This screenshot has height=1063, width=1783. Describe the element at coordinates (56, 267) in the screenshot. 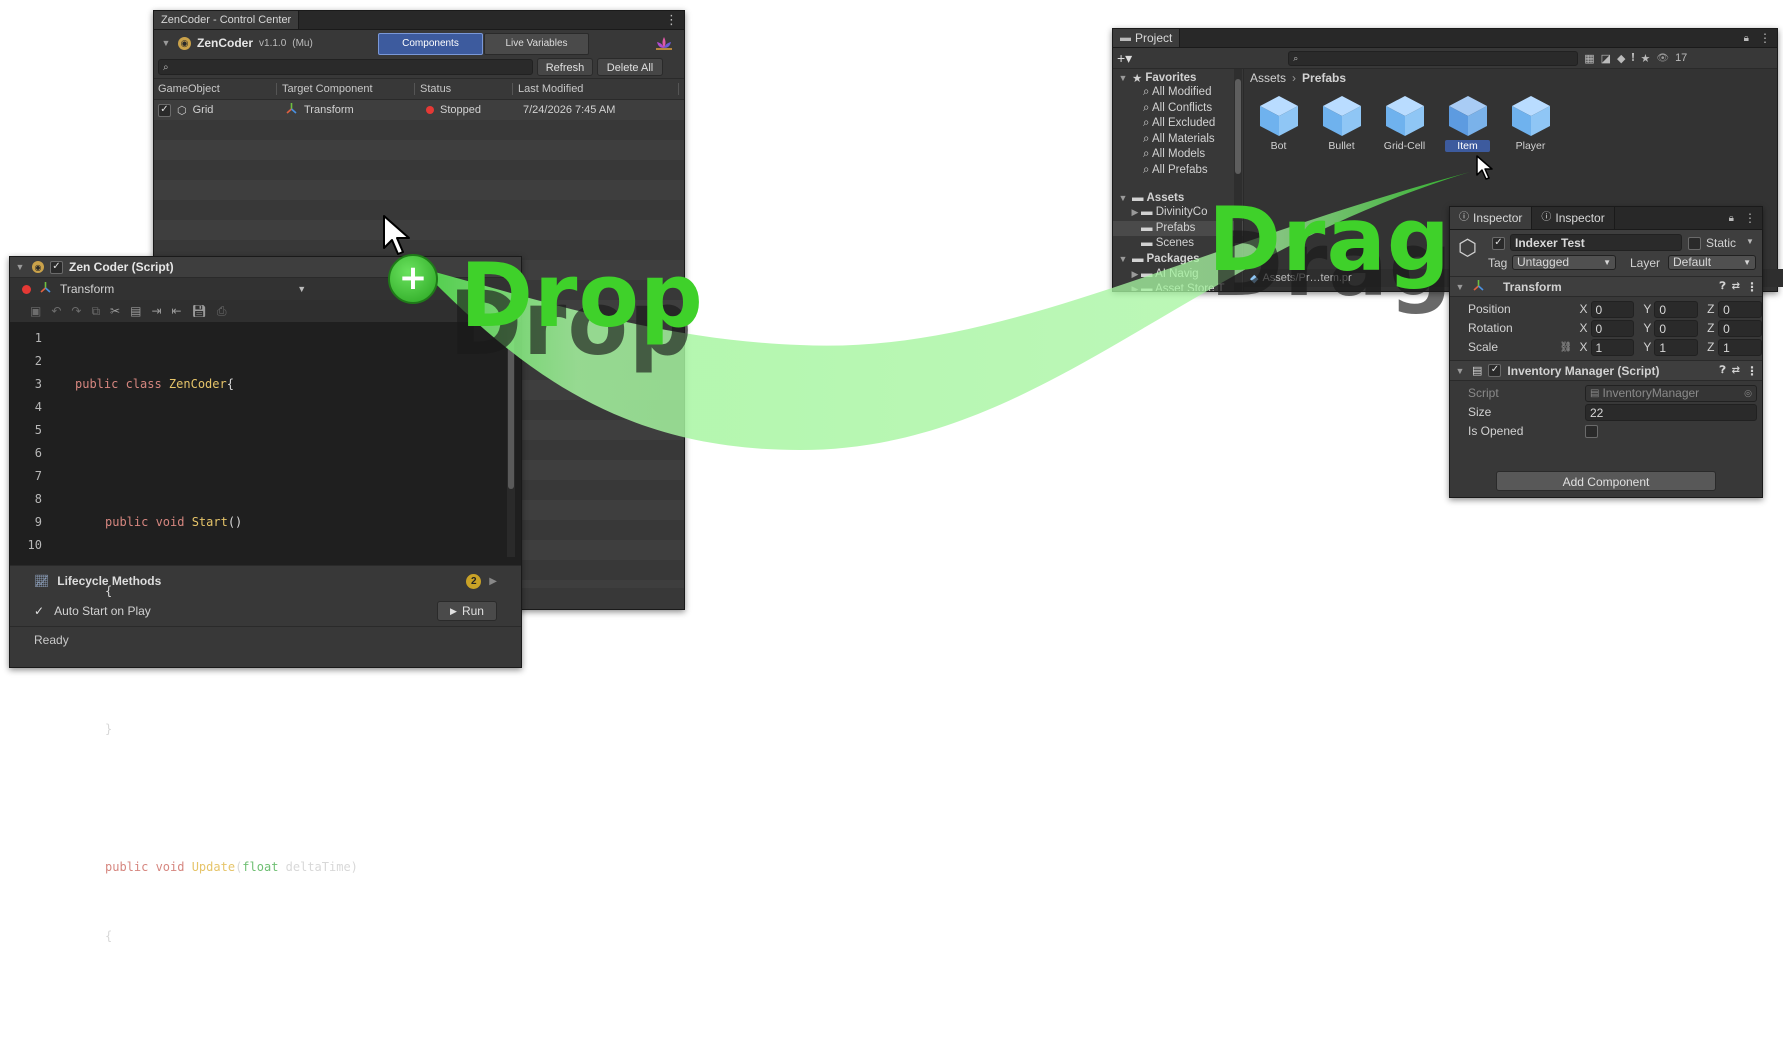

I see `script-enabled-checkbox: ✓` at that location.